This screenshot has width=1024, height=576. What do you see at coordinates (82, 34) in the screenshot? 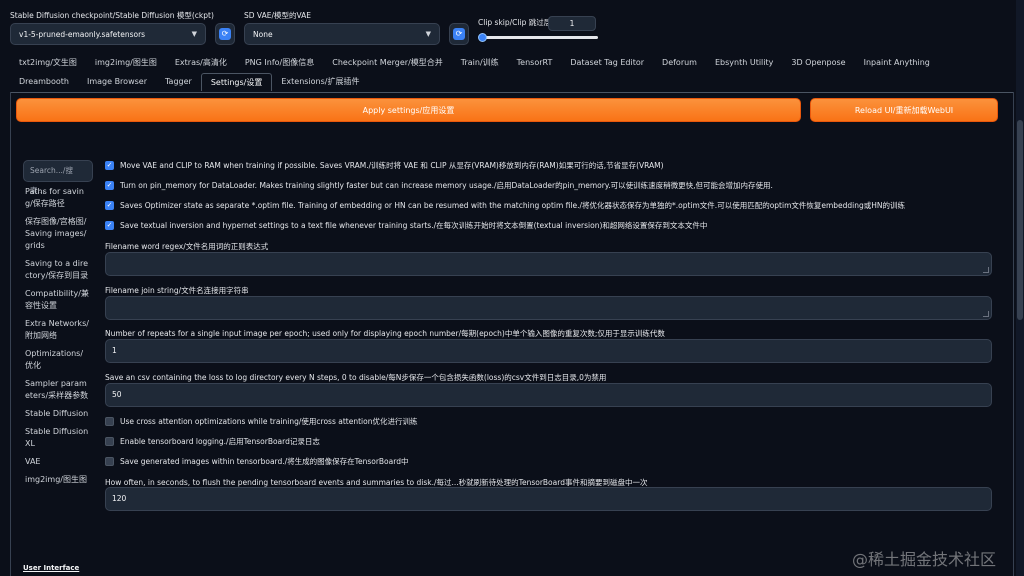
I see `checkpoint-value: v1-5-pruned-emaonly.safetensors` at bounding box center [82, 34].